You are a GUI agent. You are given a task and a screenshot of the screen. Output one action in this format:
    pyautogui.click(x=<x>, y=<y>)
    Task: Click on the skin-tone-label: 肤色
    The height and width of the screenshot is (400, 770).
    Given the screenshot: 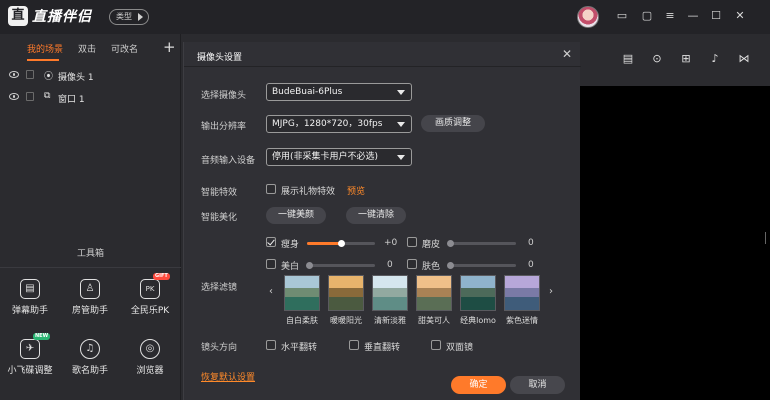 What is the action you would take?
    pyautogui.click(x=431, y=267)
    